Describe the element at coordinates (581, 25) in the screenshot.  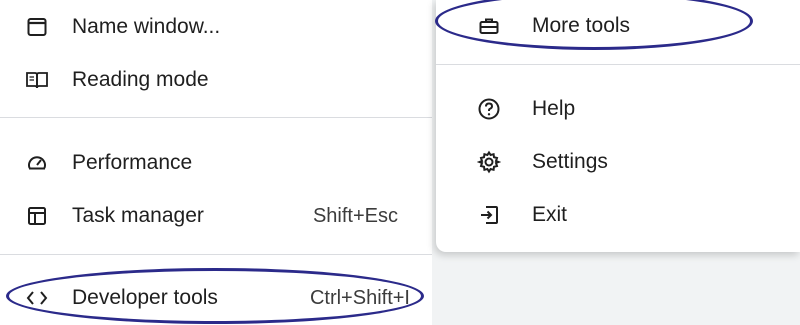
I see `menu-item-label: More tools` at that location.